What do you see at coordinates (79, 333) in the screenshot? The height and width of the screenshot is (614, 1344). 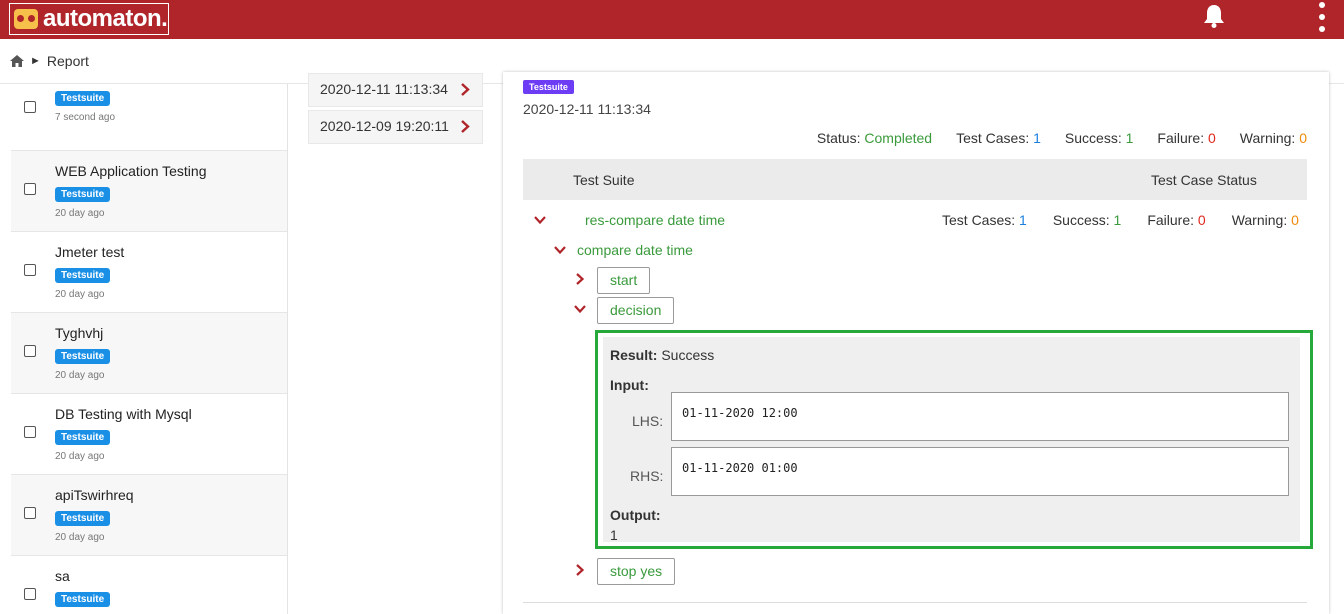 I see `suite-name: Tyghvhj` at bounding box center [79, 333].